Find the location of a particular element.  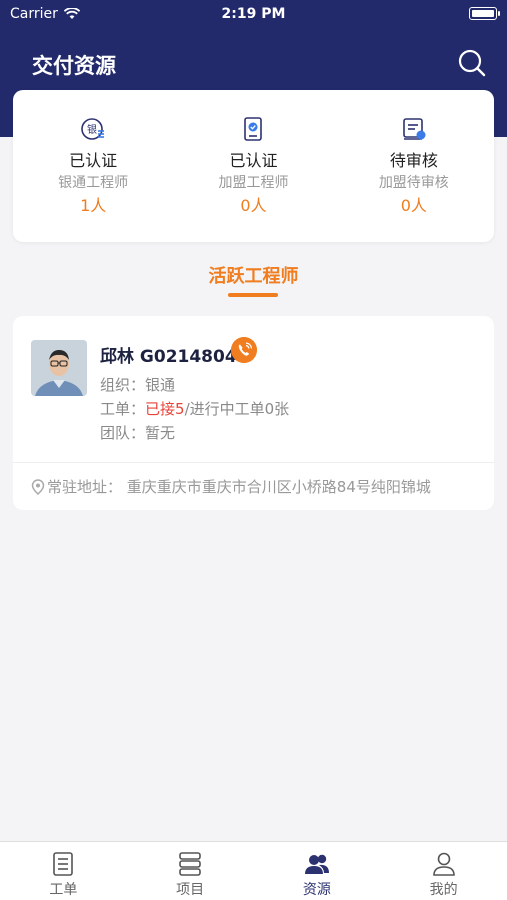

stat-count: 1人 is located at coordinates (93, 205).